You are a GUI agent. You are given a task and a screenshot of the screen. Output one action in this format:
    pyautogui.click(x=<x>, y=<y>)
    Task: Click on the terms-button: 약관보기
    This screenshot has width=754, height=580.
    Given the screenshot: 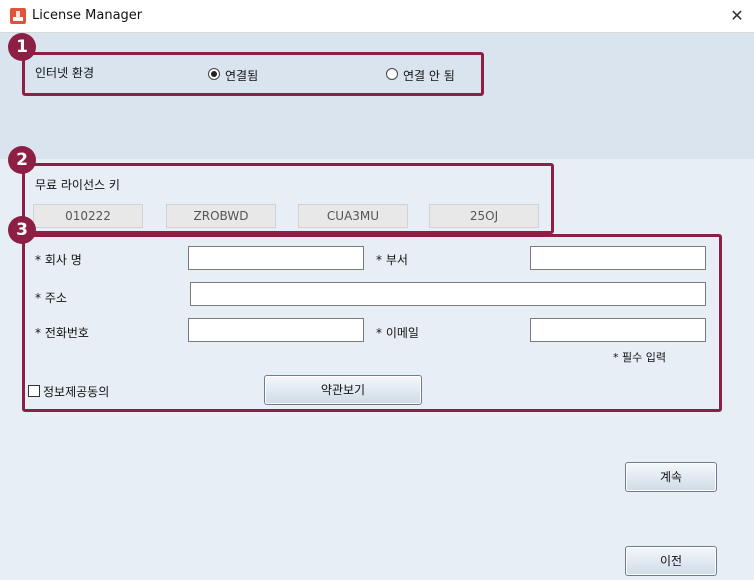 What is the action you would take?
    pyautogui.click(x=343, y=390)
    